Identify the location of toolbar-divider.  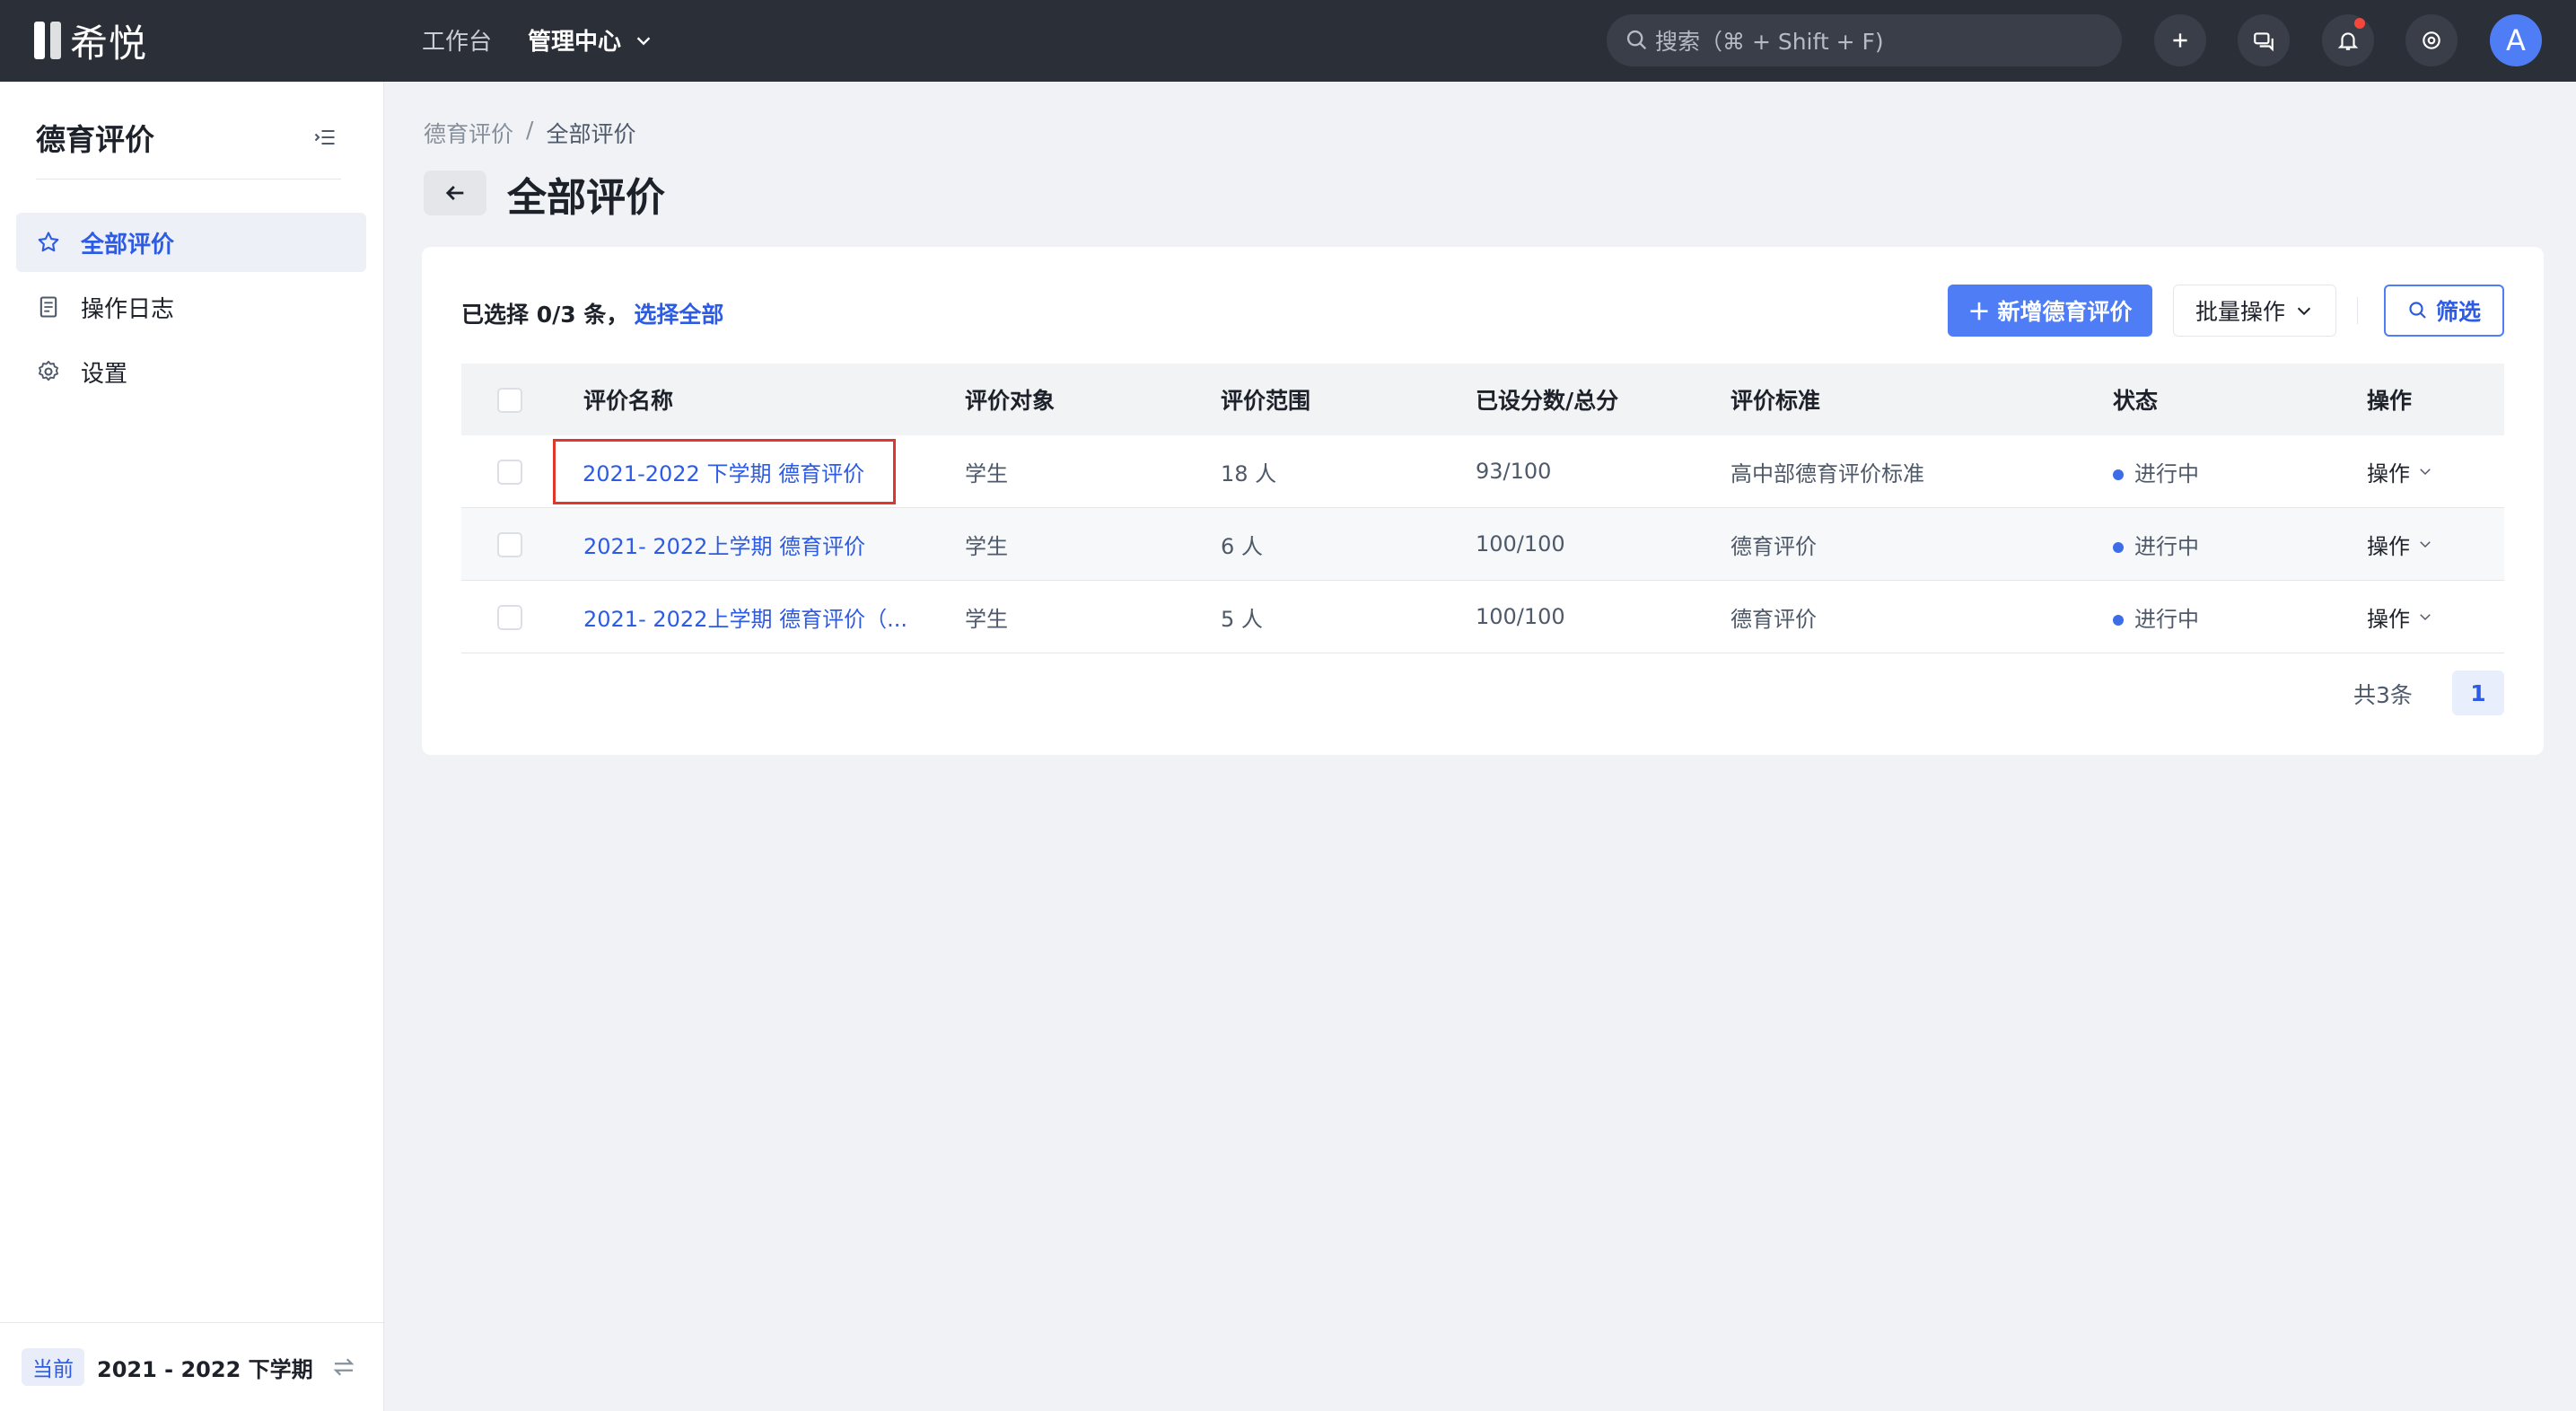
(2357, 311).